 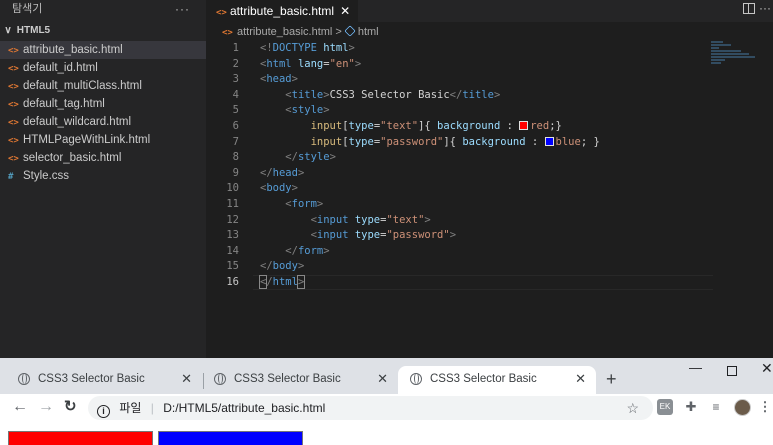 What do you see at coordinates (73, 50) in the screenshot?
I see `file-label: attribute_basic.html` at bounding box center [73, 50].